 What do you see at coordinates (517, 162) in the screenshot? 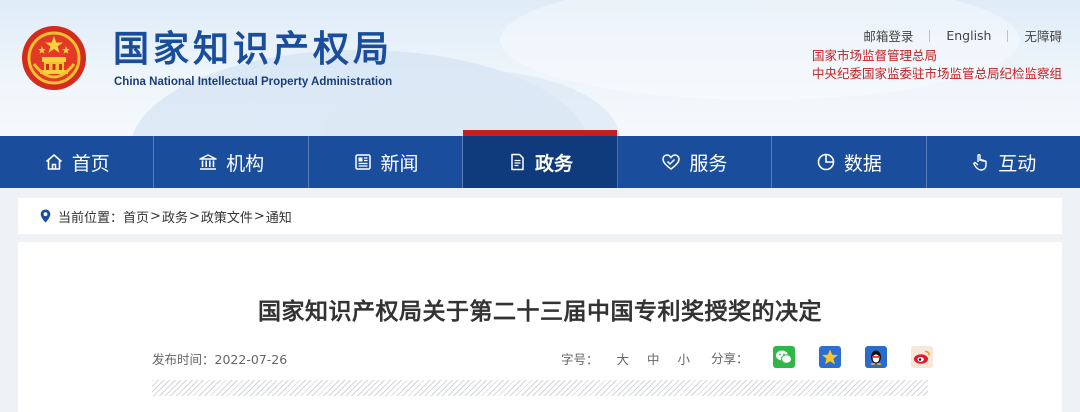
I see `document-icon` at bounding box center [517, 162].